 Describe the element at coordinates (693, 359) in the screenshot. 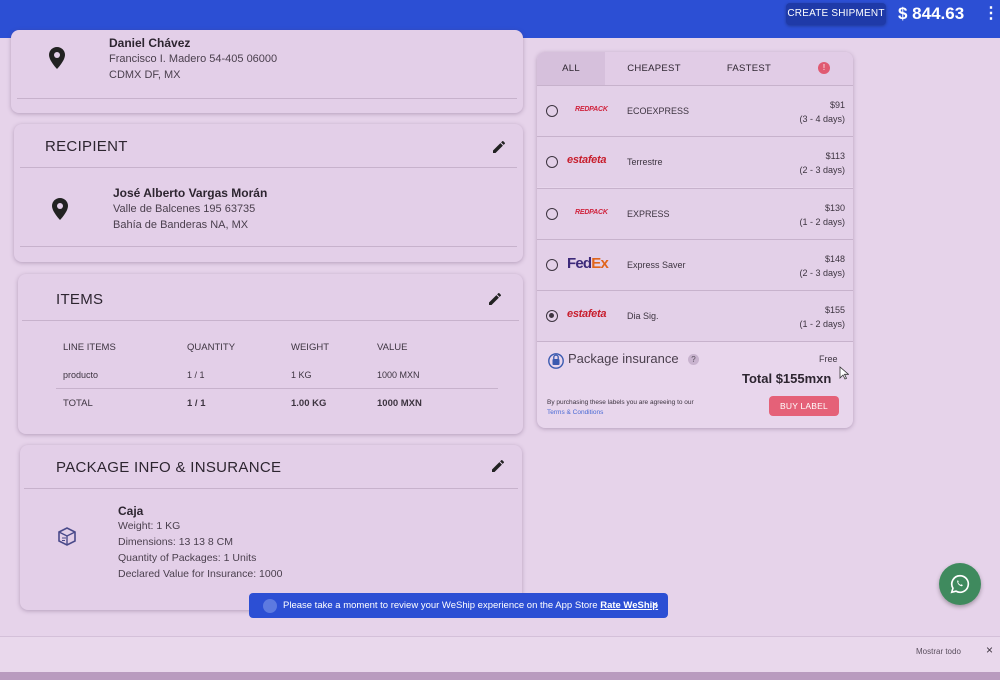

I see `help-icon: ?` at that location.